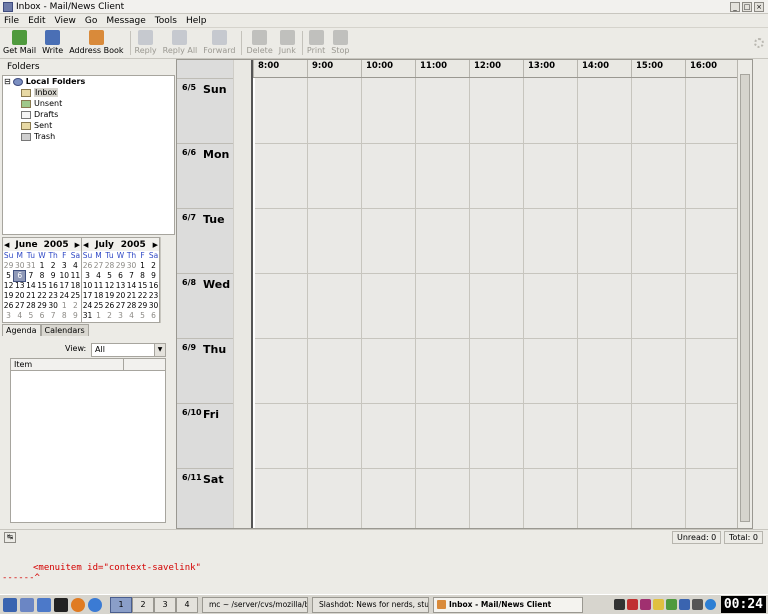 This screenshot has width=768, height=614. I want to click on calendar-day: 14, so click(131, 286).